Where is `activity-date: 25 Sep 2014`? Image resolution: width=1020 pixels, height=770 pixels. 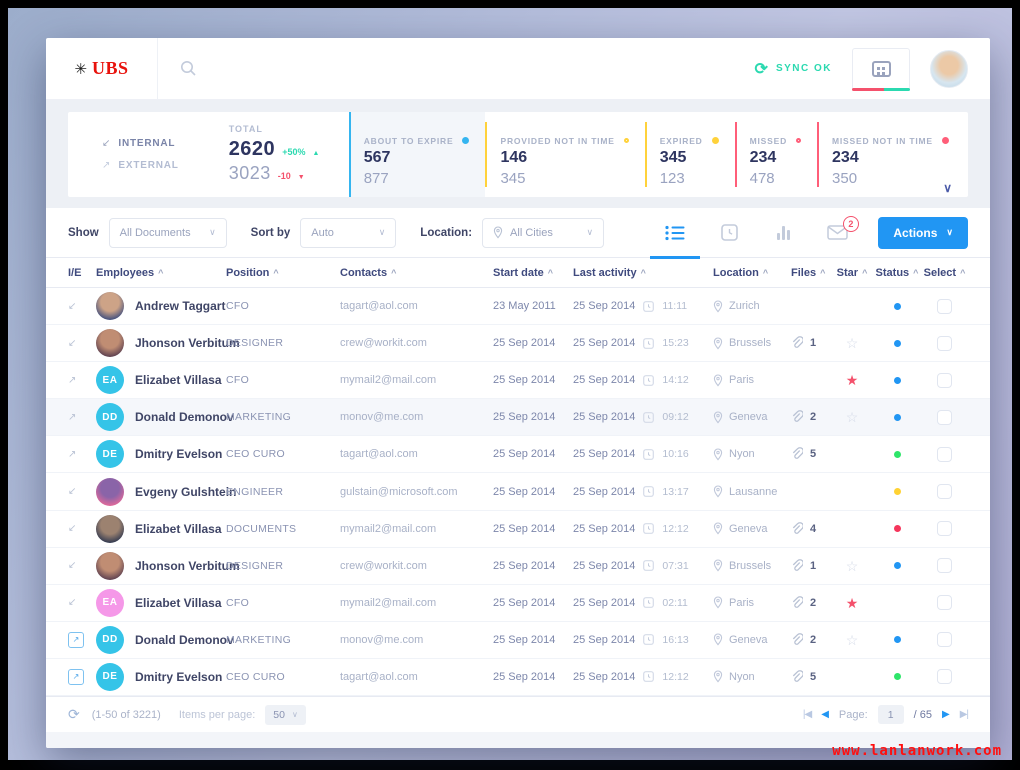 activity-date: 25 Sep 2014 is located at coordinates (604, 343).